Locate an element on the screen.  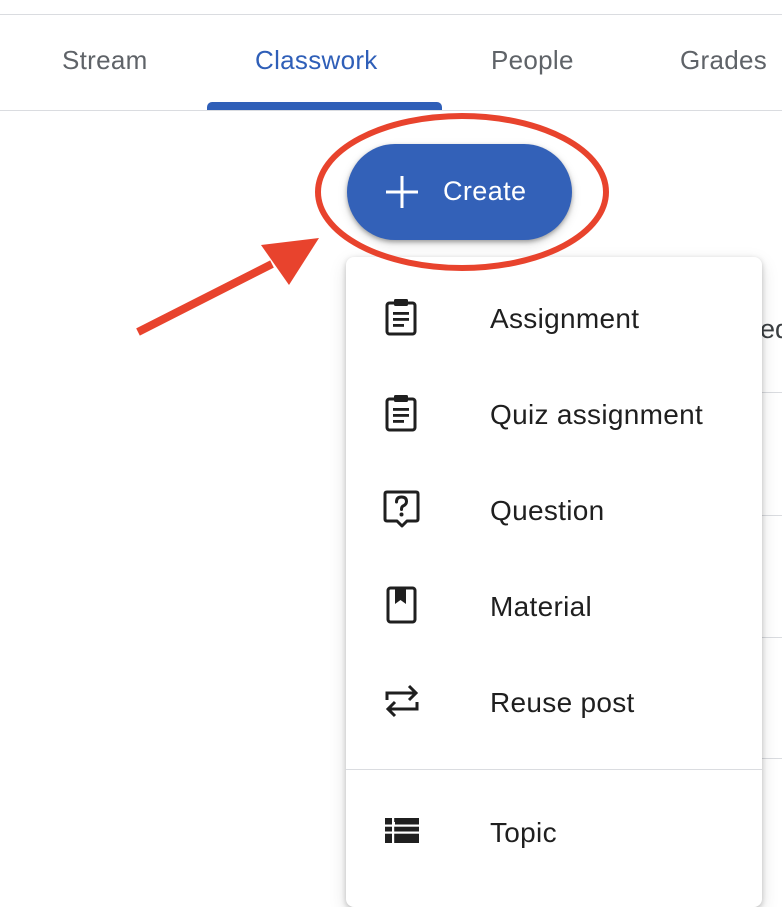
question-icon is located at coordinates (401, 509).